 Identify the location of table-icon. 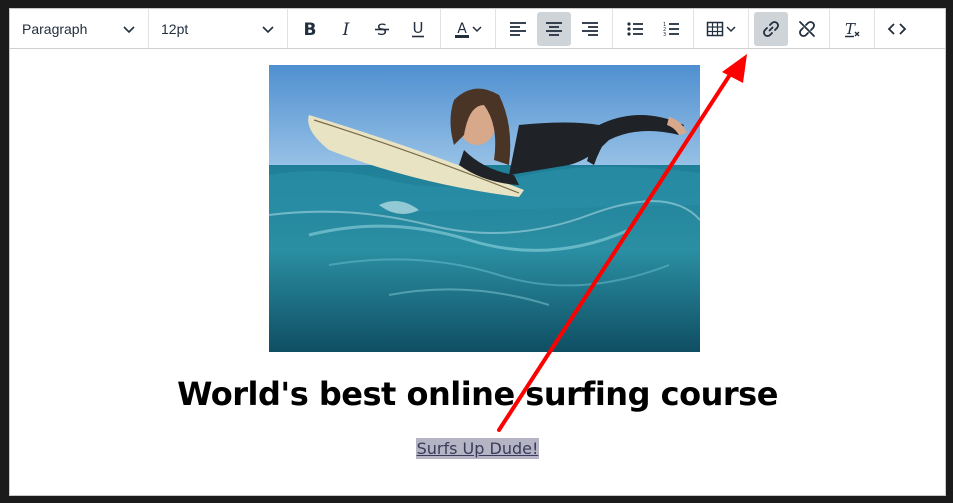
(721, 28).